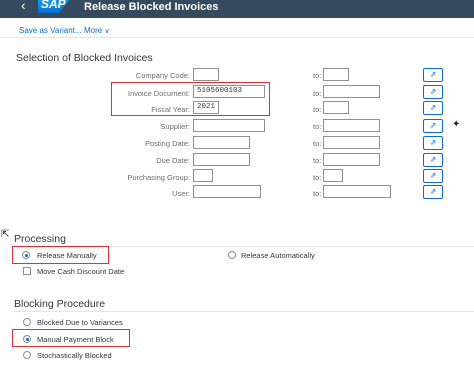 The width and height of the screenshot is (474, 374). Describe the element at coordinates (107, 31) in the screenshot. I see `chevron-down-icon: ∨` at that location.